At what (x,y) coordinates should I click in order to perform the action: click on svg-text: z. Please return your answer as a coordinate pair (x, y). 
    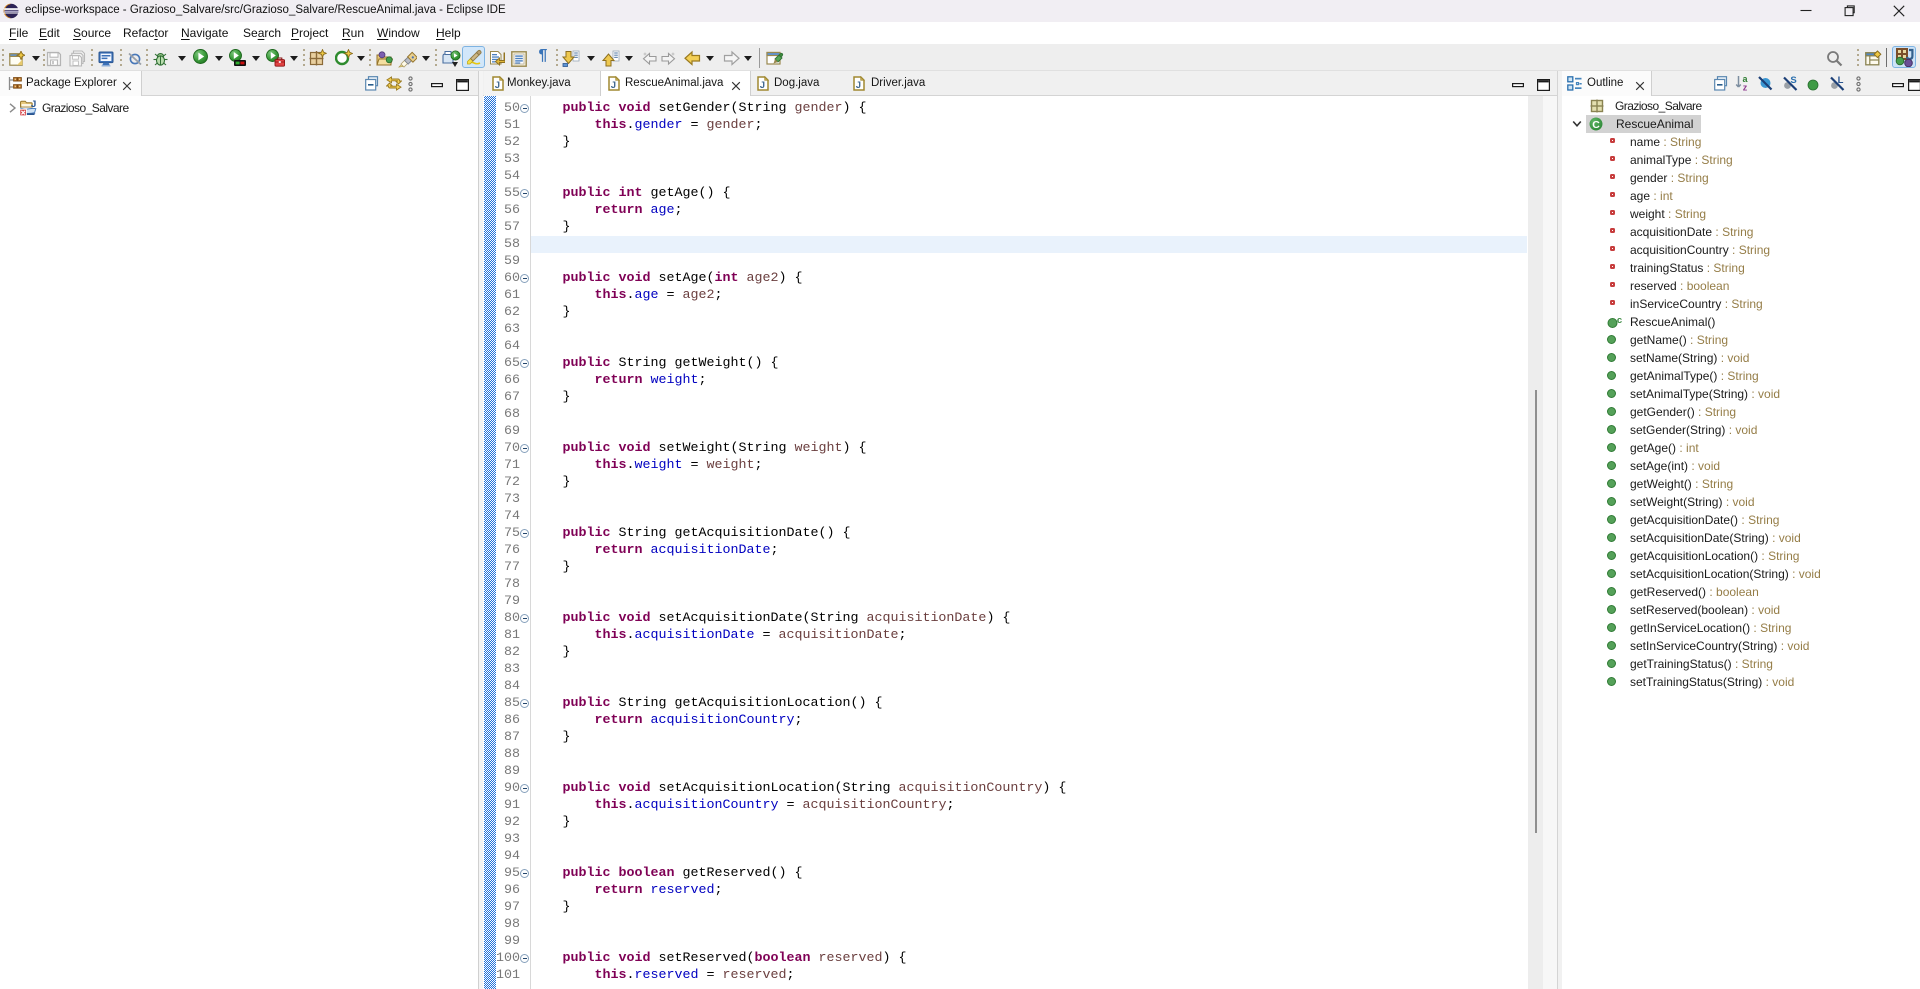
    Looking at the image, I should click on (1745, 87).